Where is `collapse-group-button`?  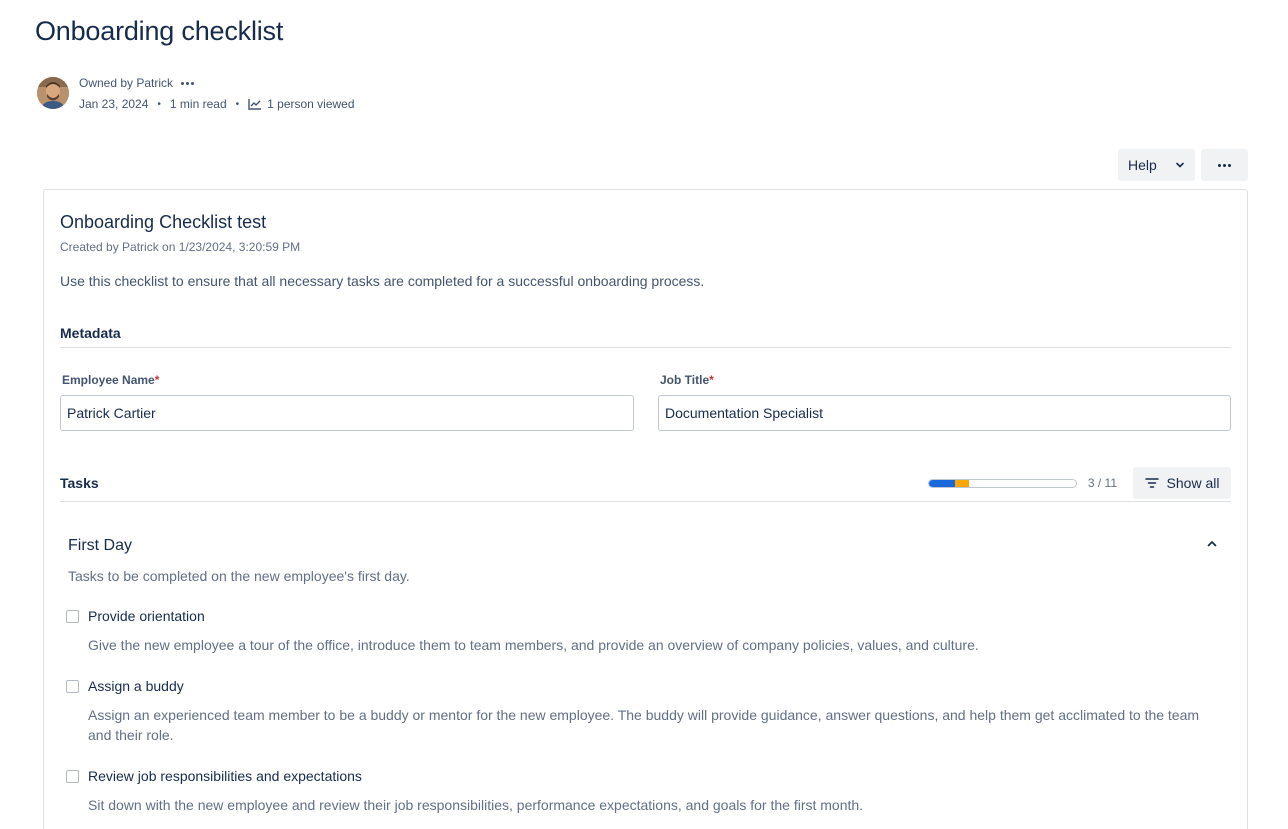
collapse-group-button is located at coordinates (1212, 544).